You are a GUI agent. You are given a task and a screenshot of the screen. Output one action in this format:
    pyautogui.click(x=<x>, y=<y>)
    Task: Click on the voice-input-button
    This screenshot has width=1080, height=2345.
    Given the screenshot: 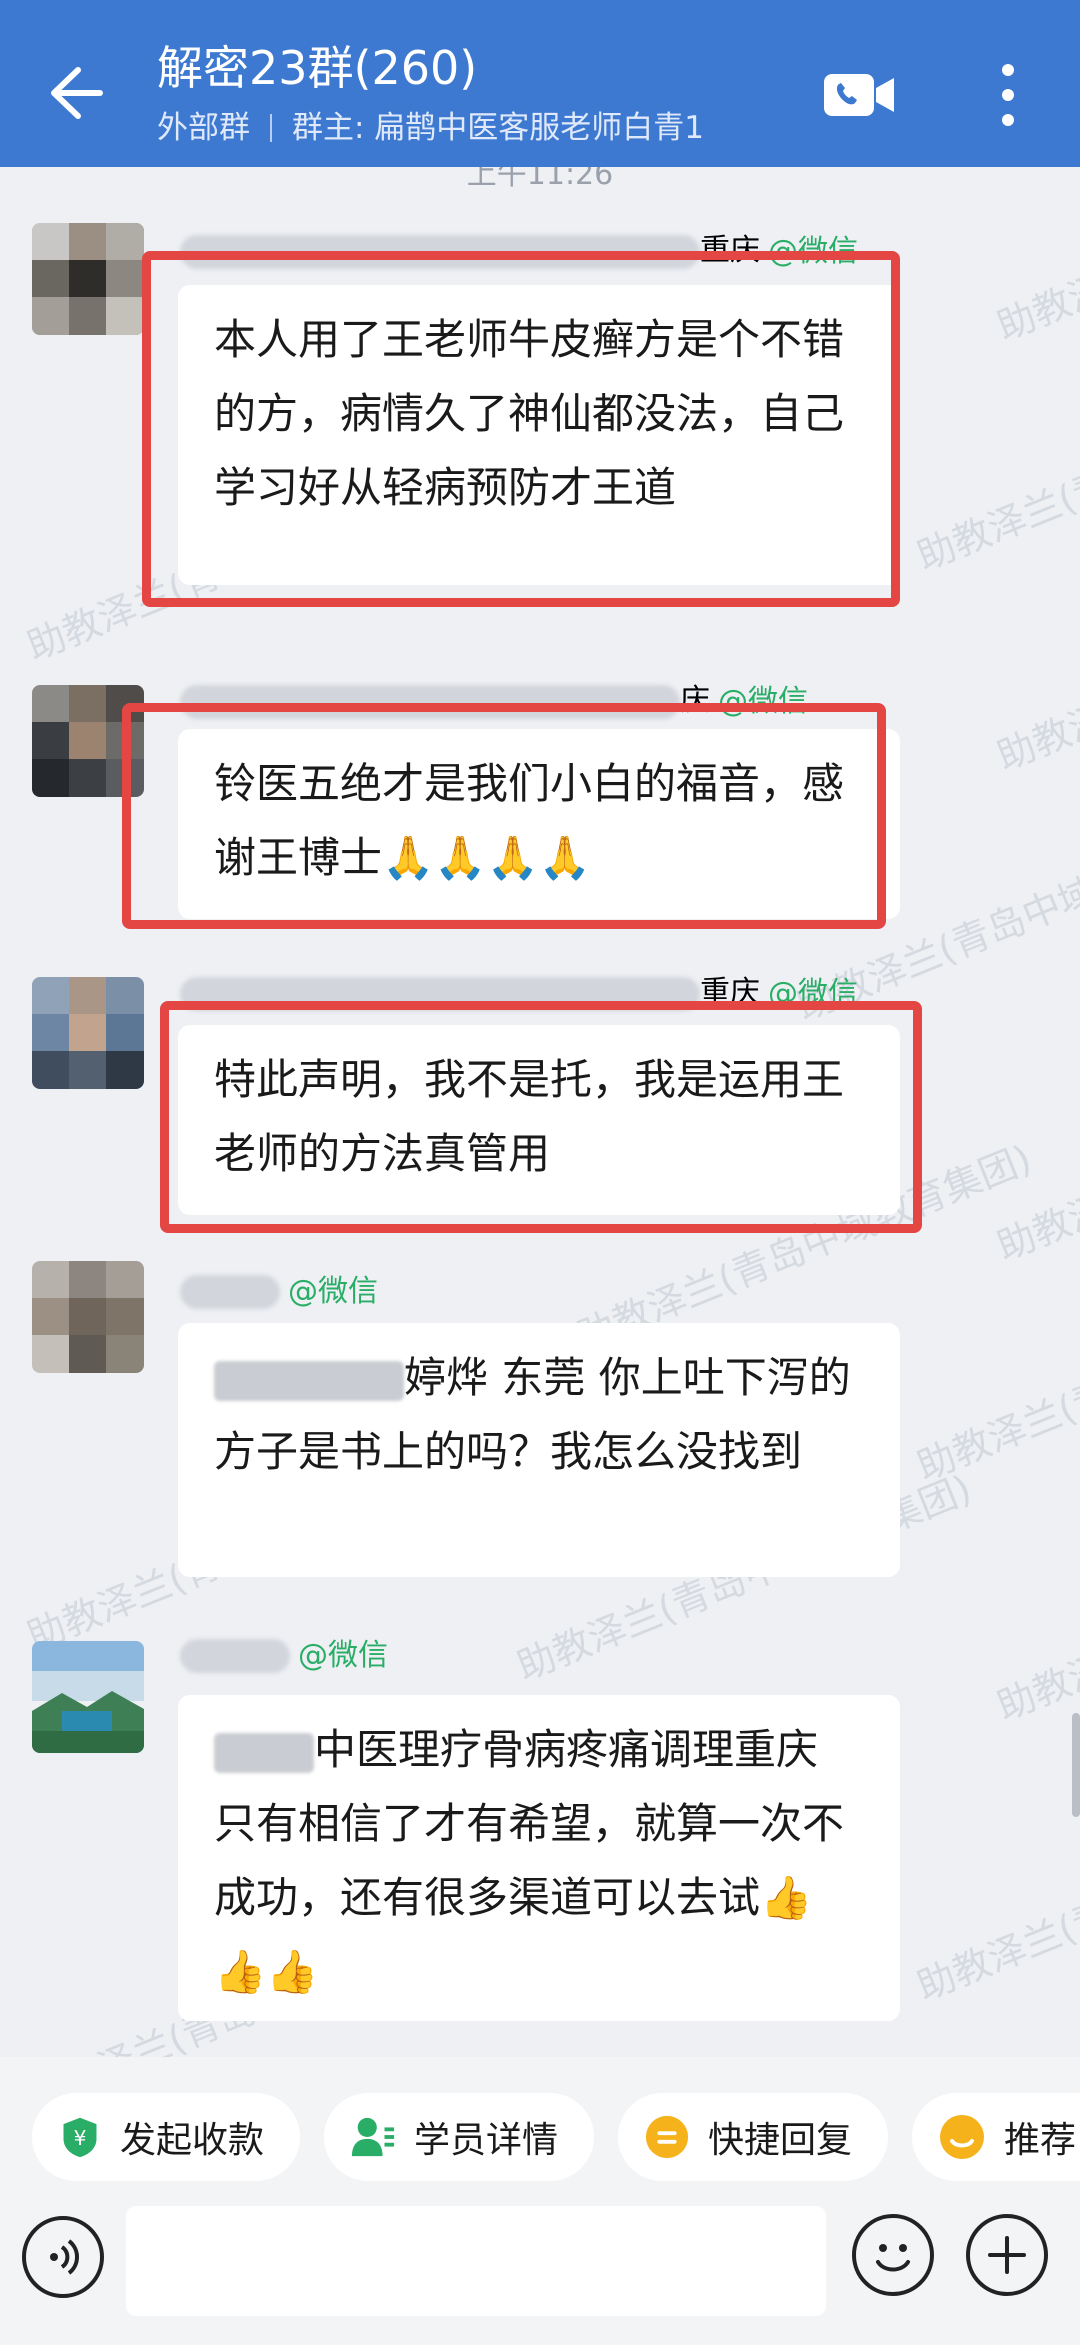 What is the action you would take?
    pyautogui.click(x=63, y=2257)
    